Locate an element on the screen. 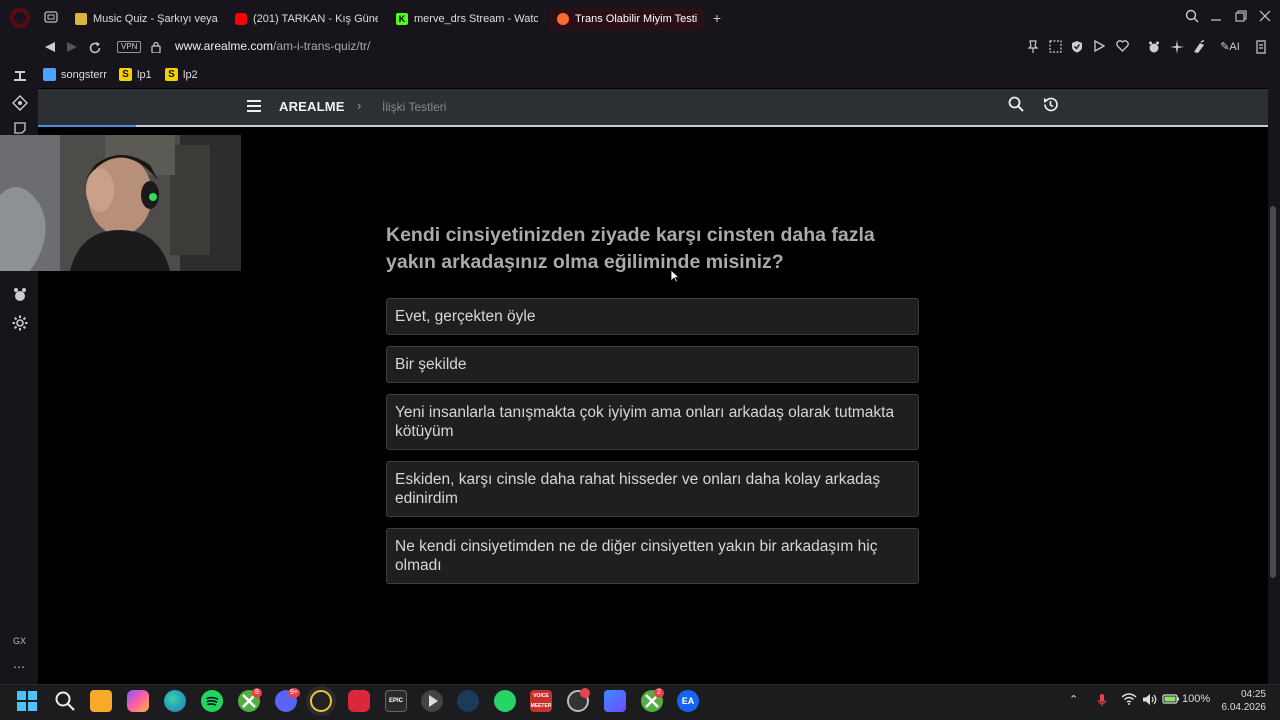  tab-music-quiz: Music Quiz - Şarkıyı veya is located at coordinates (147, 19).